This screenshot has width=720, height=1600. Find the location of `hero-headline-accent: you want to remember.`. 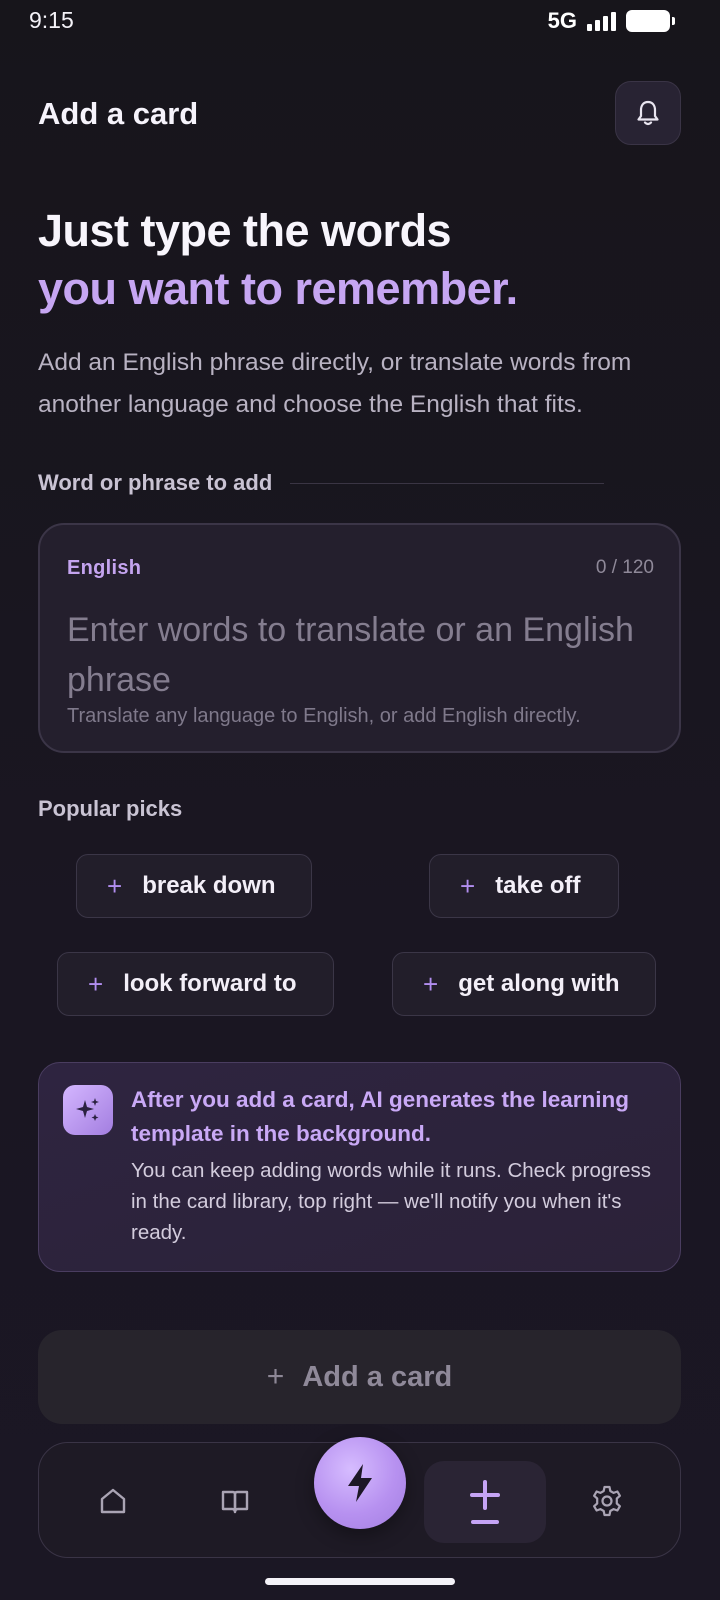

hero-headline-accent: you want to remember. is located at coordinates (278, 288).